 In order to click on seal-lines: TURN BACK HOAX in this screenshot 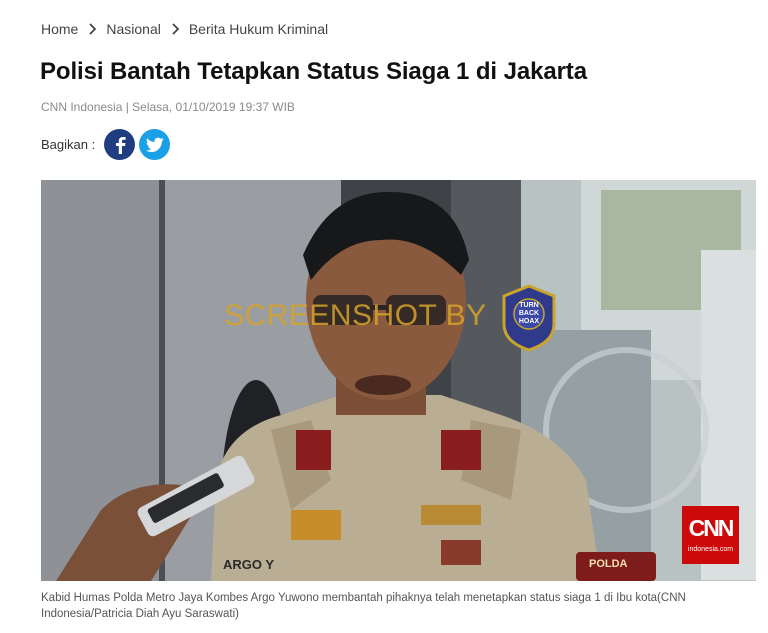, I will do `click(529, 313)`.